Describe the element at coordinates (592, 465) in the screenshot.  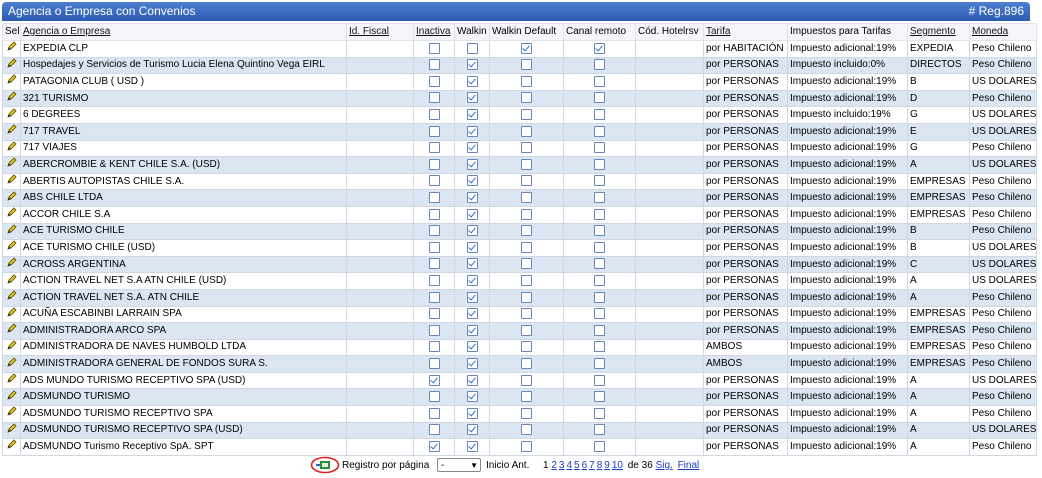
I see `page-link: 7` at that location.